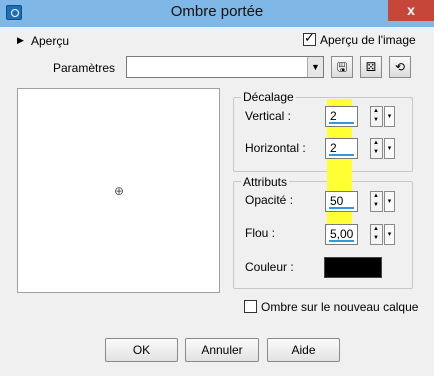 The width and height of the screenshot is (434, 376). What do you see at coordinates (376, 116) in the screenshot?
I see `vertical-spinner` at bounding box center [376, 116].